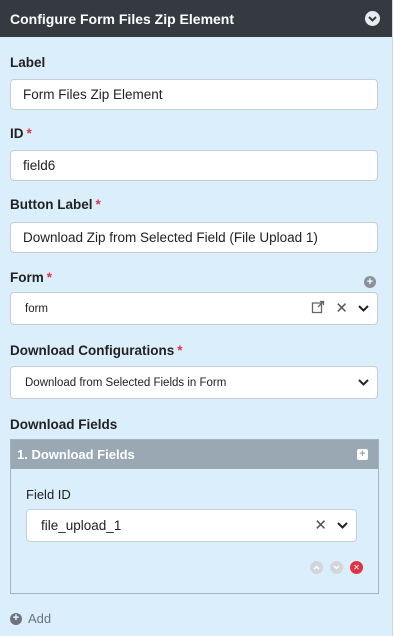 This screenshot has width=395, height=636. Describe the element at coordinates (370, 282) in the screenshot. I see `add-form-icon: +` at that location.